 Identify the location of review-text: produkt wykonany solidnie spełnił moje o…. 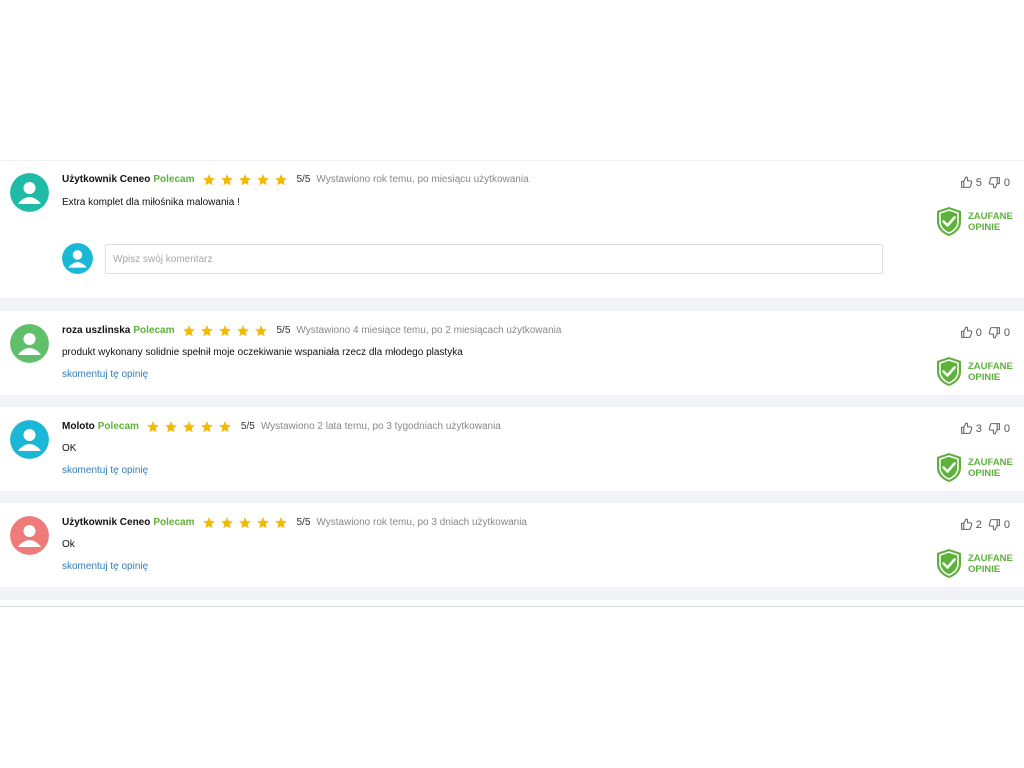
(262, 352).